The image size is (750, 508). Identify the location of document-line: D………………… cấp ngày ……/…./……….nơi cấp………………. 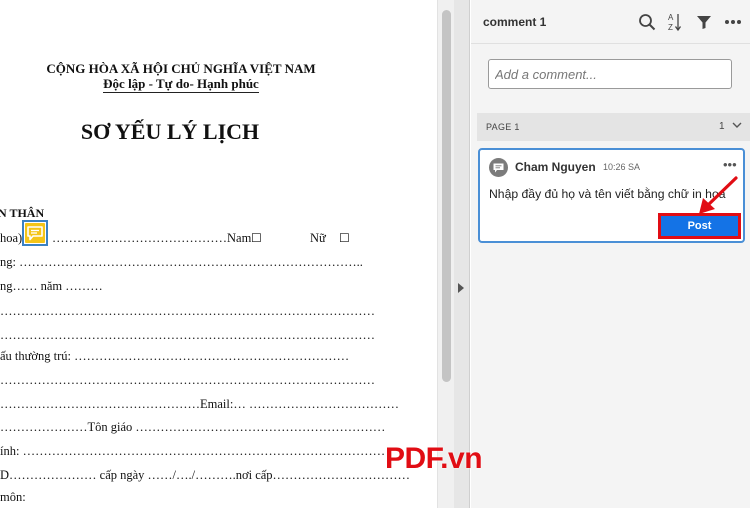
(205, 475).